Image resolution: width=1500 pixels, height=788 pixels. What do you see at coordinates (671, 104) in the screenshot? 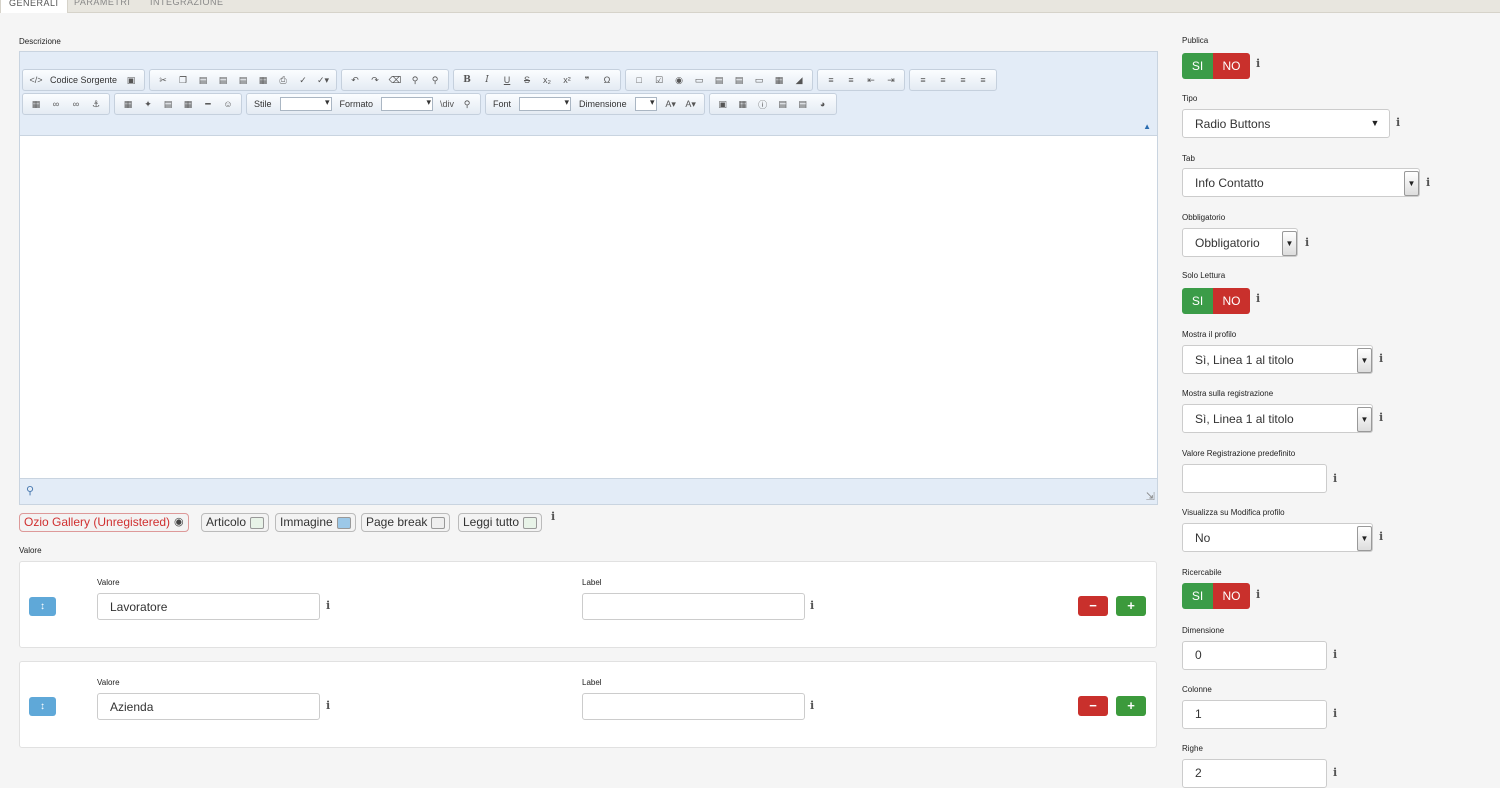
I see `text-color-icon: A▾` at bounding box center [671, 104].